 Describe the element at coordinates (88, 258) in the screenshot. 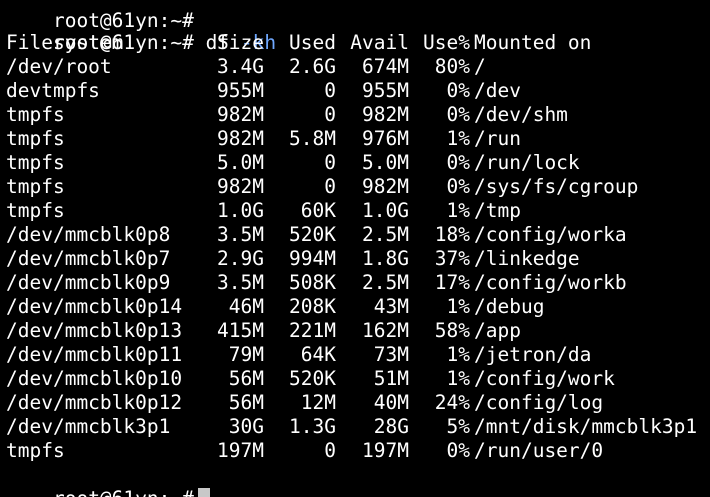

I see `cell-filesystem: /dev/mmcblk0p7` at that location.